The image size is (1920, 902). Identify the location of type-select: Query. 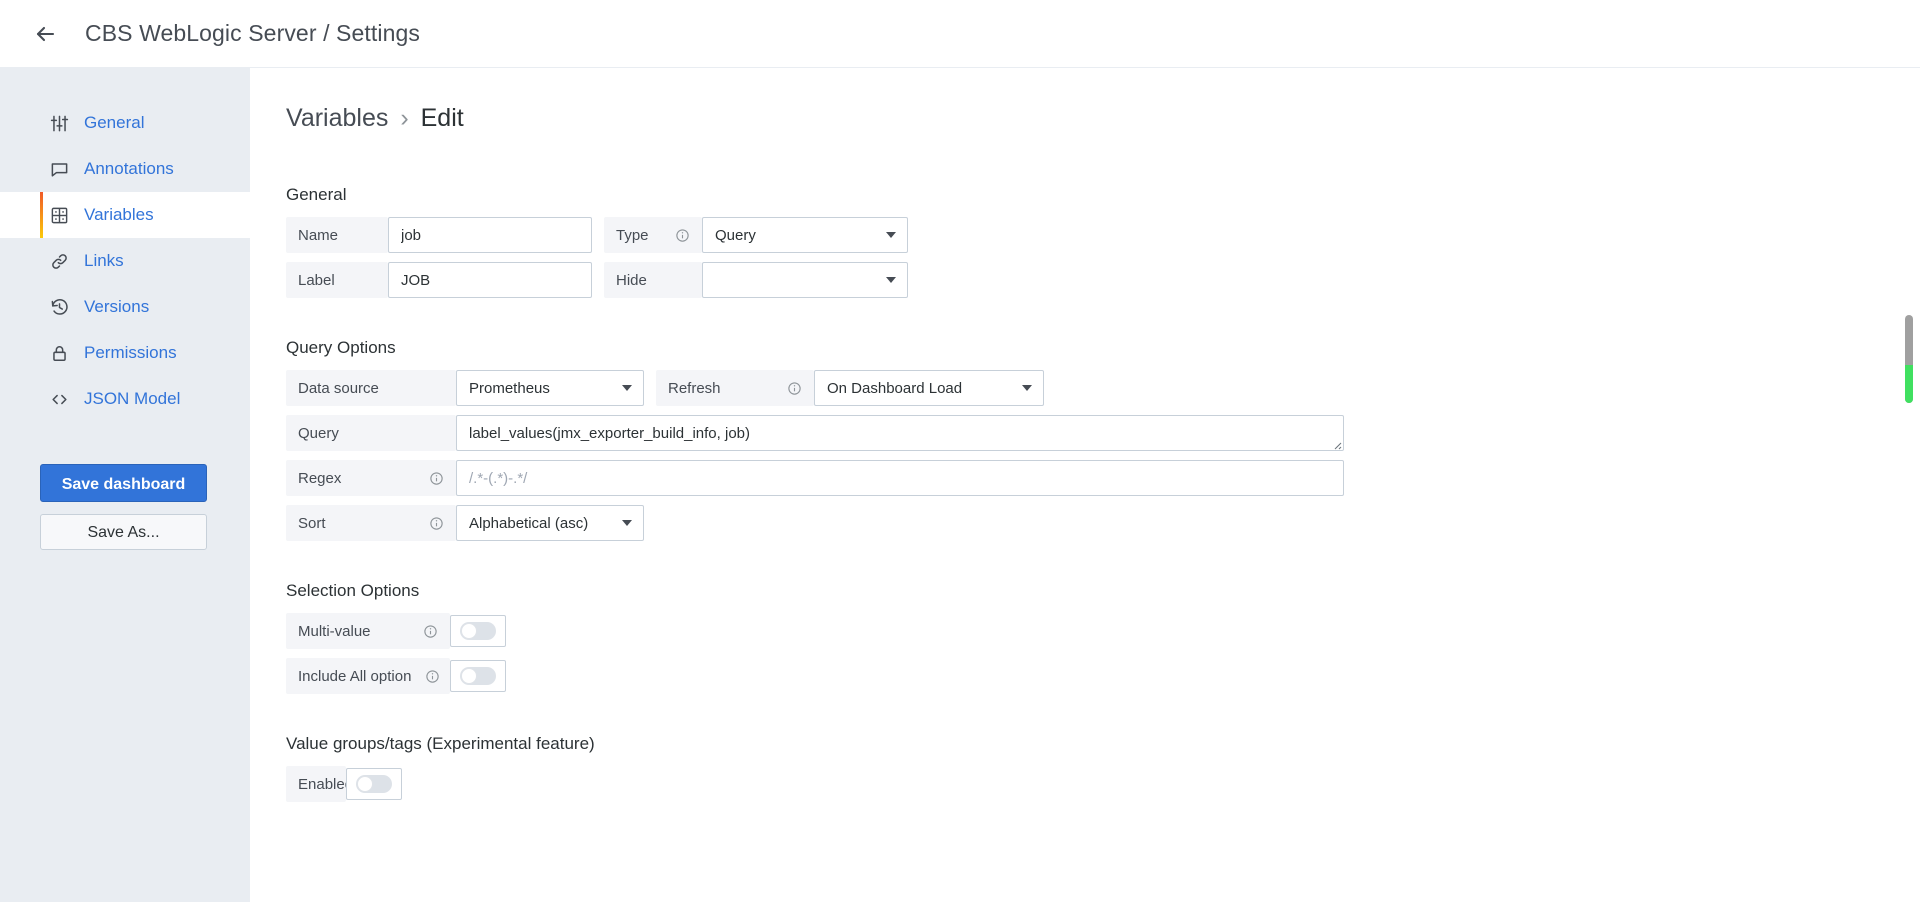
(805, 235).